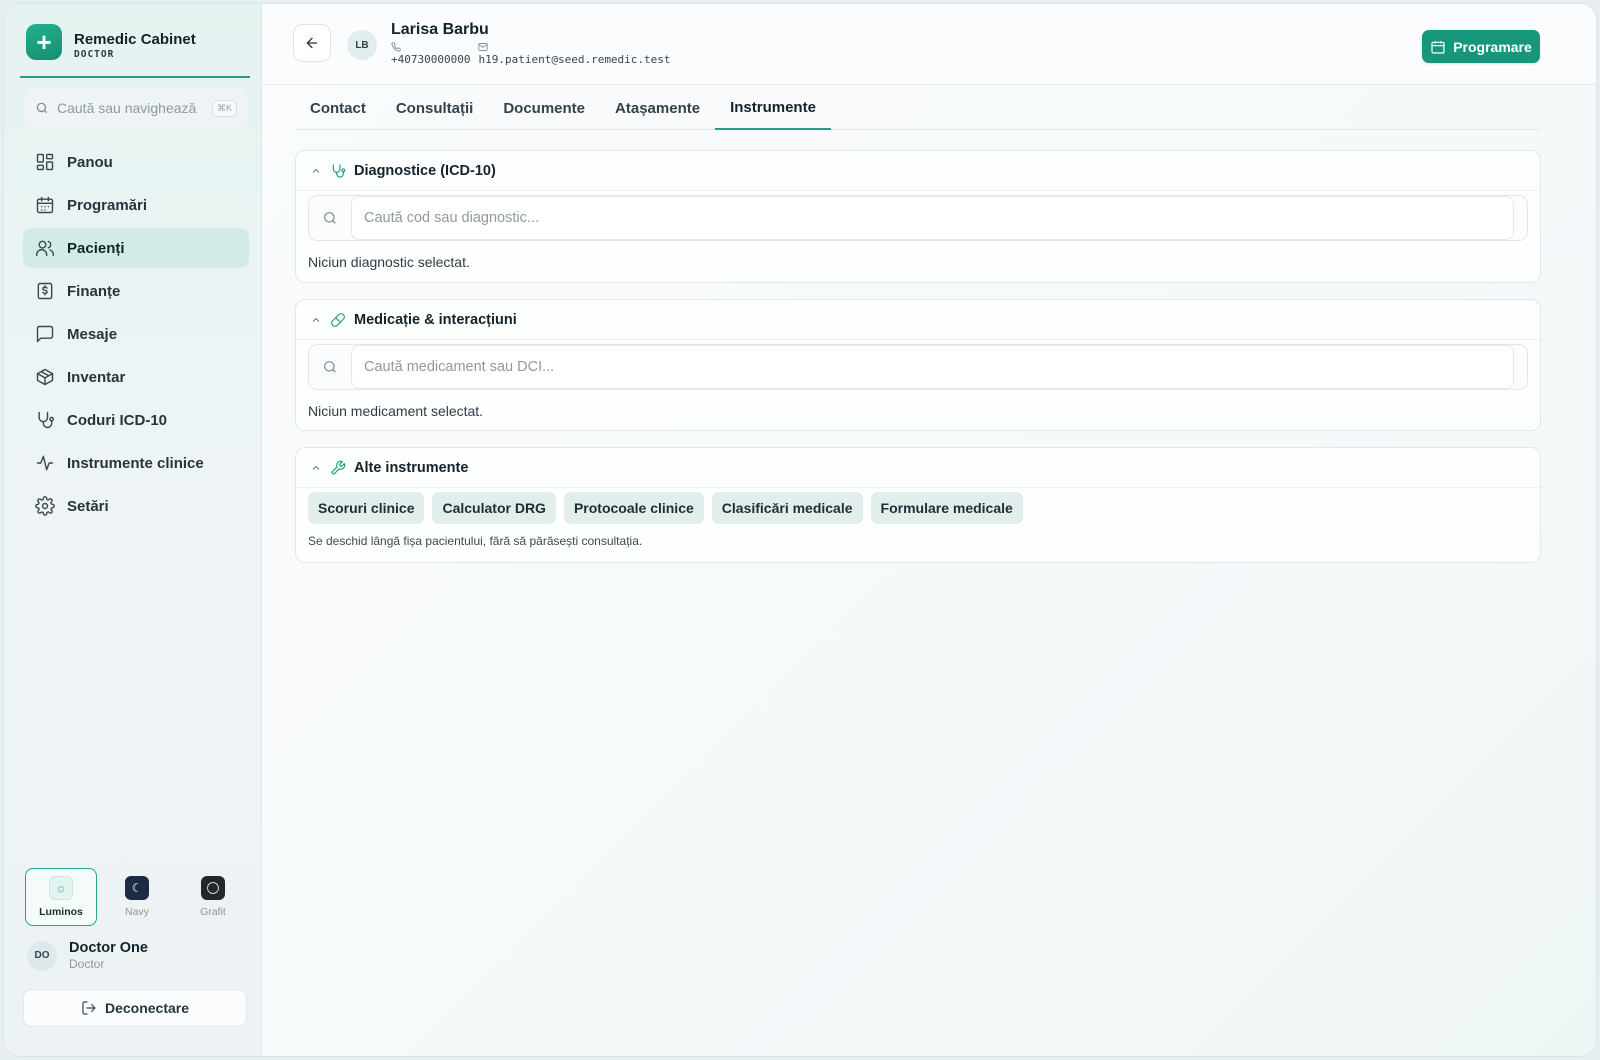  I want to click on gear-icon, so click(45, 506).